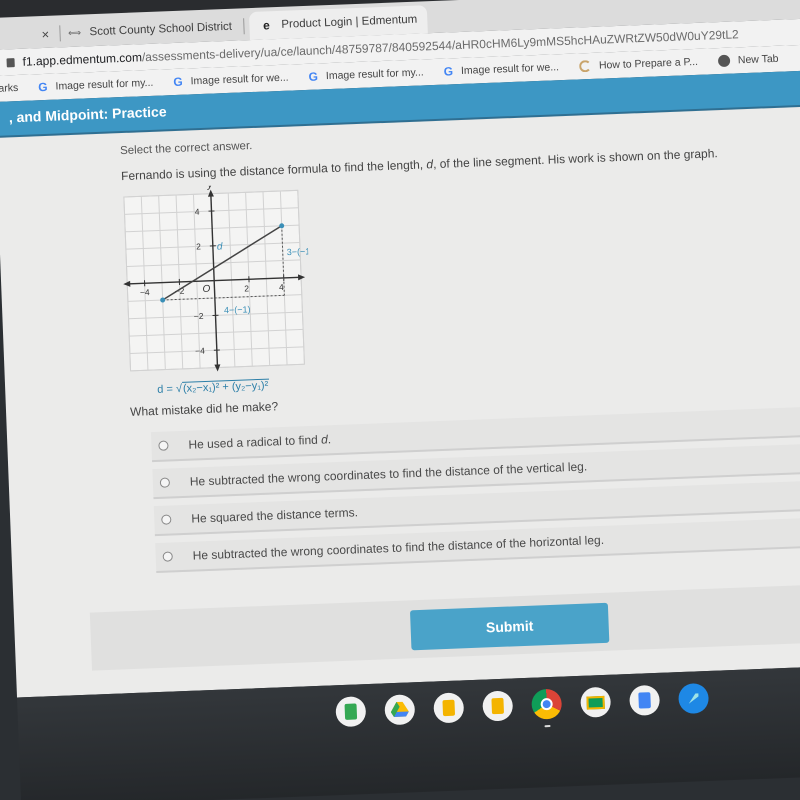  What do you see at coordinates (30, 34) in the screenshot?
I see `tab-previous: ×` at bounding box center [30, 34].